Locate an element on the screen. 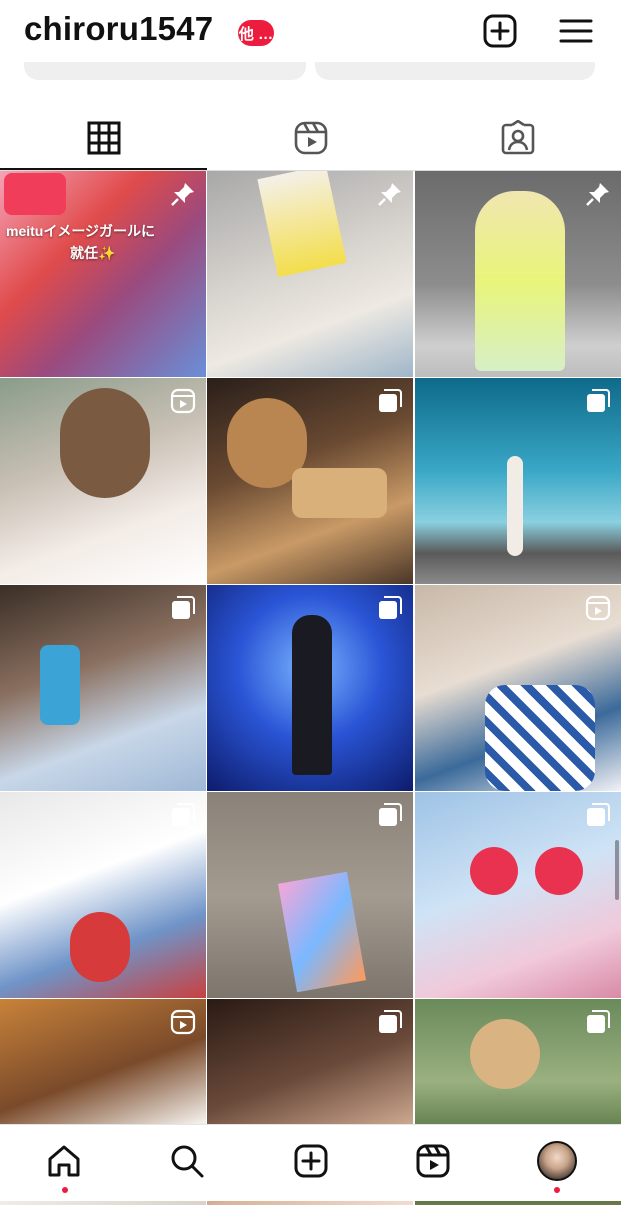 The height and width of the screenshot is (1205, 621). nav-home is located at coordinates (64, 1161).